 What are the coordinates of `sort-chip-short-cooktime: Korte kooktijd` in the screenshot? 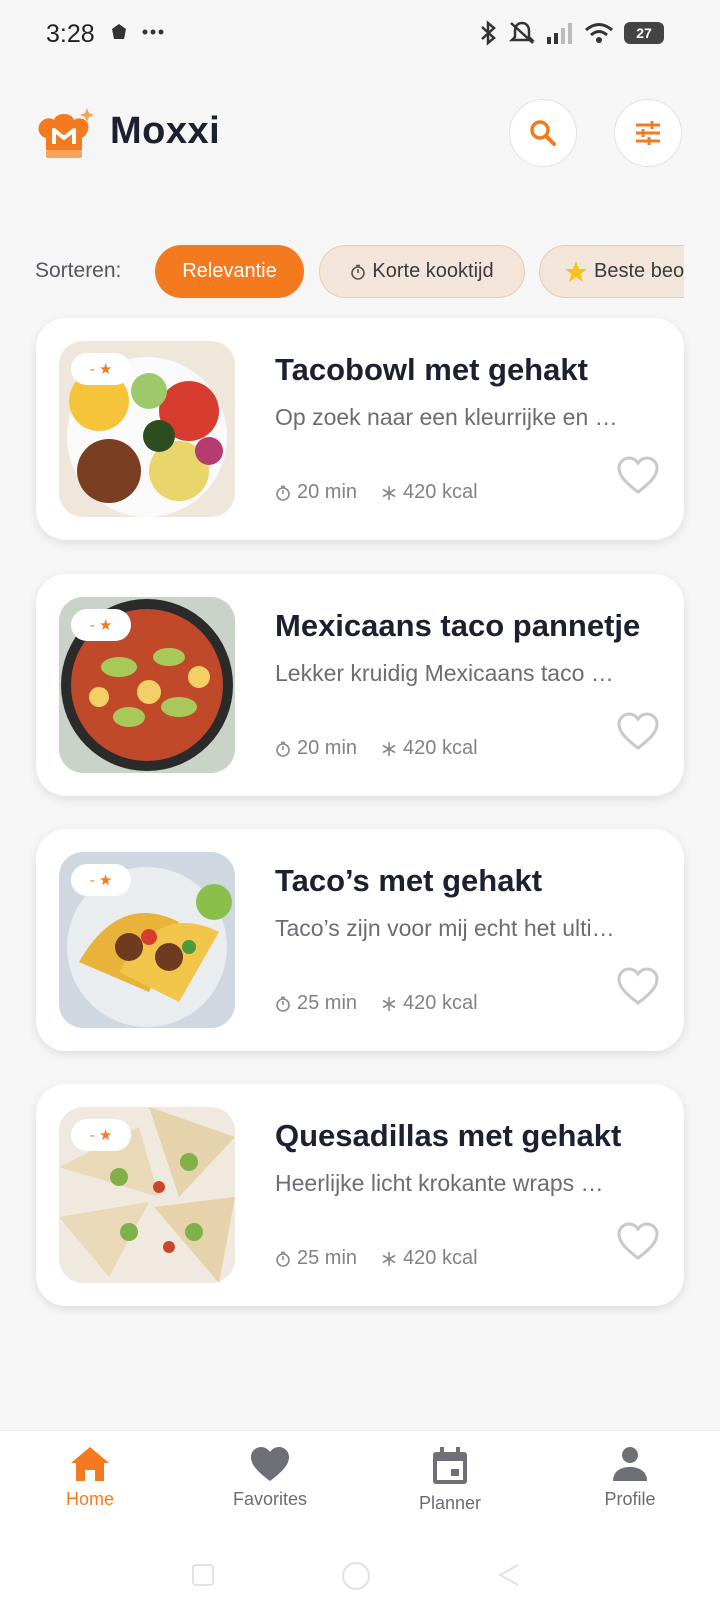 It's located at (422, 271).